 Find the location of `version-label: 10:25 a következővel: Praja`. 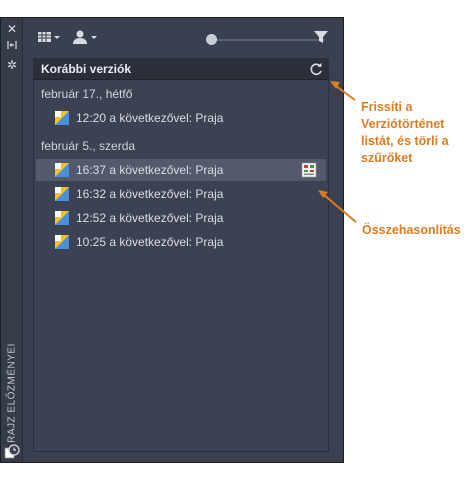

version-label: 10:25 a következővel: Praja is located at coordinates (150, 242).